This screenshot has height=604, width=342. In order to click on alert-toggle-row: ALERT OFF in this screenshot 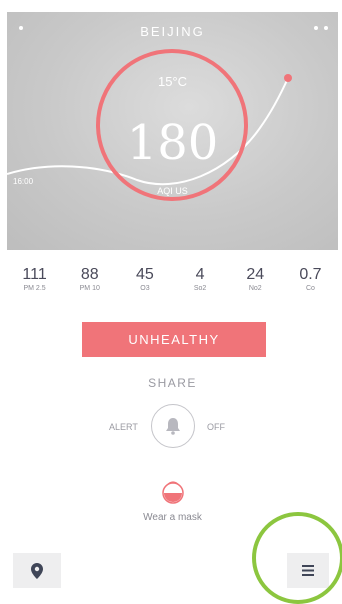, I will do `click(172, 426)`.